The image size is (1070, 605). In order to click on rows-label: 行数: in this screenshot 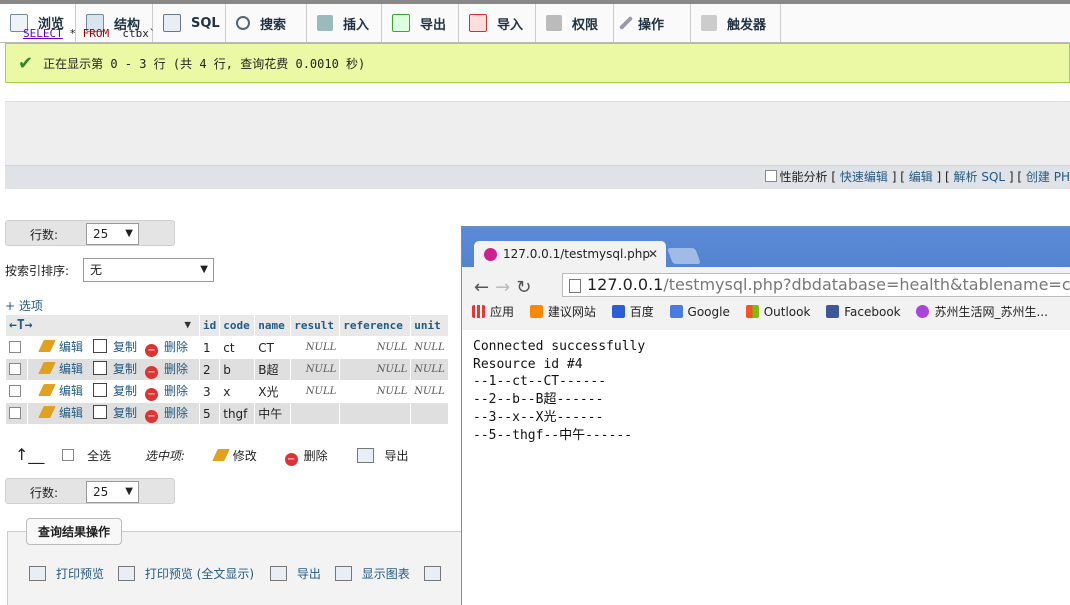, I will do `click(44, 493)`.